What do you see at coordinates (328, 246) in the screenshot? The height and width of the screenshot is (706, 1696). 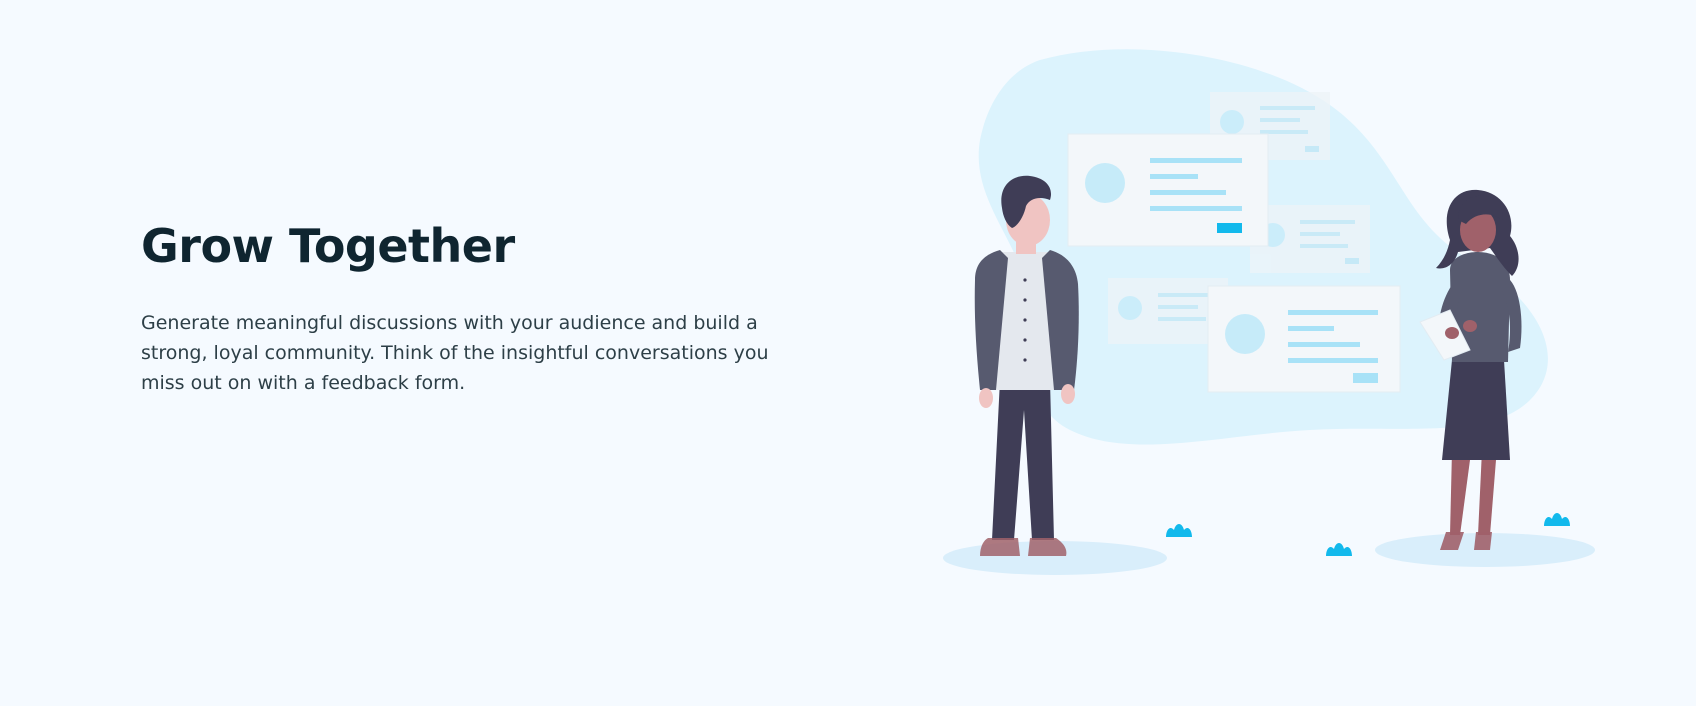 I see `feature-title: Grow Together` at bounding box center [328, 246].